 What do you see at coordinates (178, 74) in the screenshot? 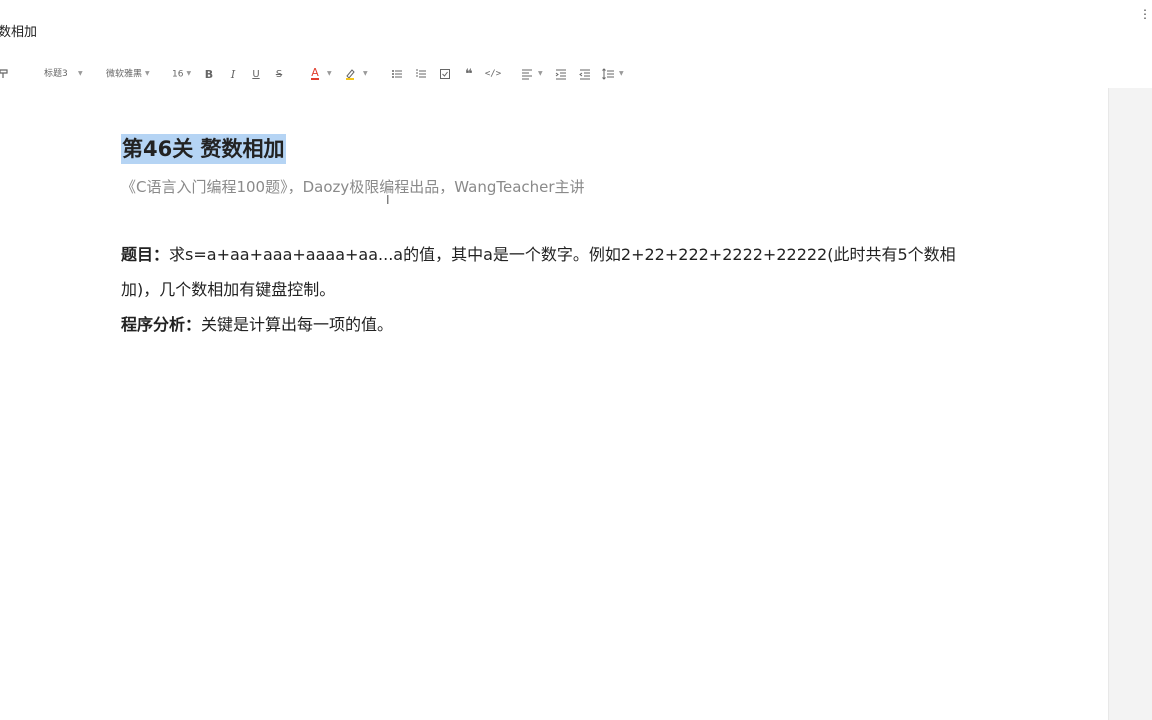
I see `font-size-value: 16` at bounding box center [178, 74].